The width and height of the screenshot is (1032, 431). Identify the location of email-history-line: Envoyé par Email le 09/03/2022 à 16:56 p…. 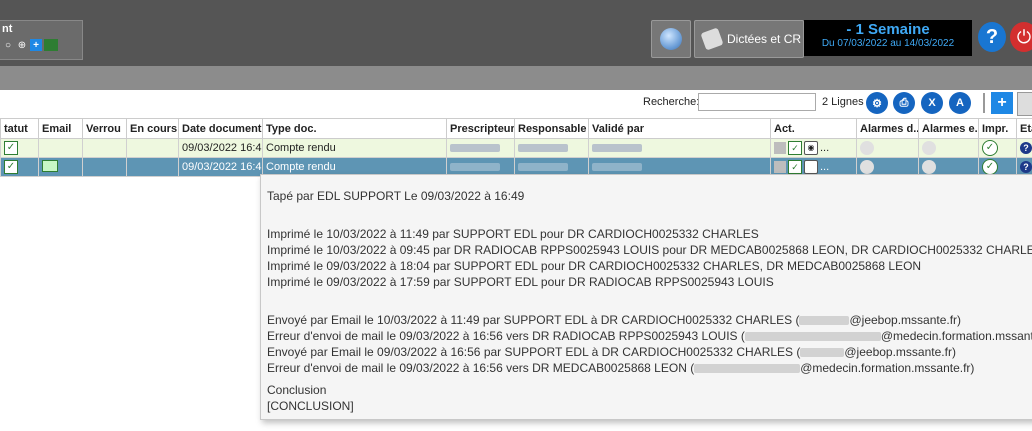
(611, 352).